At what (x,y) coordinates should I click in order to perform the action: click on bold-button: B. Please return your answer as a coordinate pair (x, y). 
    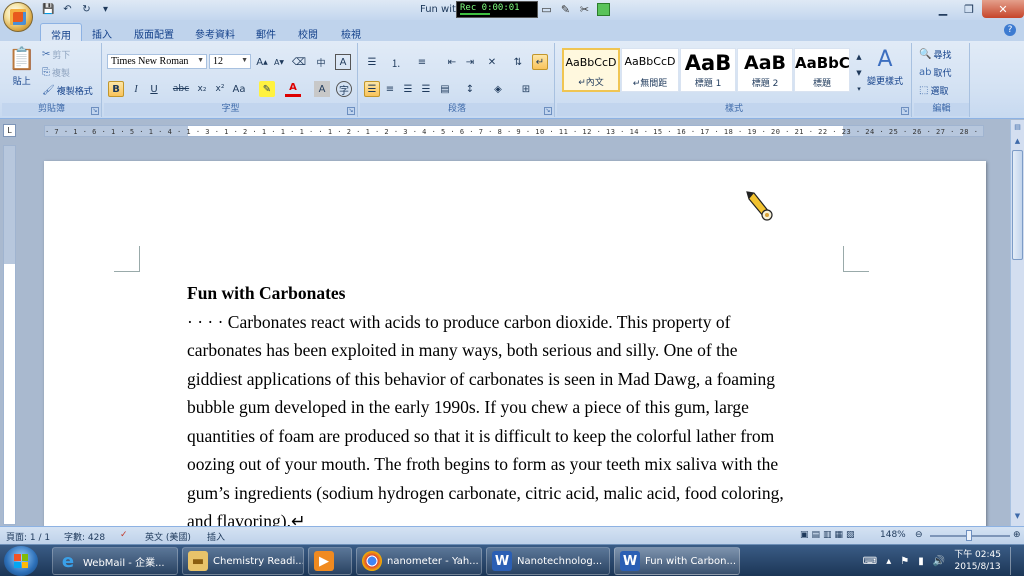
    Looking at the image, I should click on (116, 89).